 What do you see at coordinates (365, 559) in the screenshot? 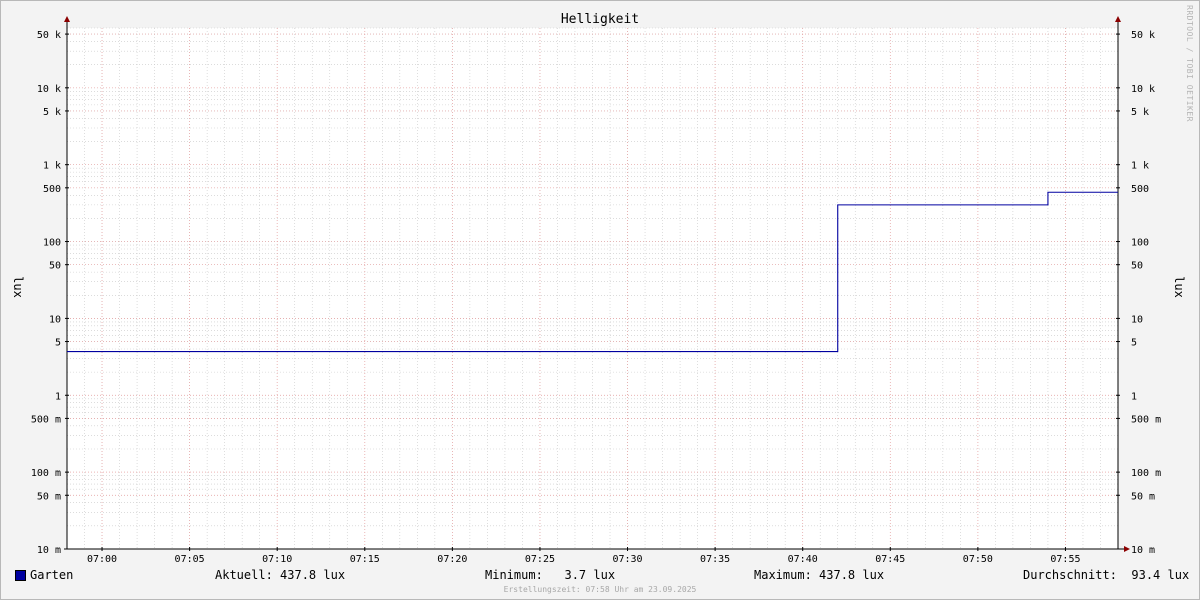
I see `x-tick-label: 07:15` at bounding box center [365, 559].